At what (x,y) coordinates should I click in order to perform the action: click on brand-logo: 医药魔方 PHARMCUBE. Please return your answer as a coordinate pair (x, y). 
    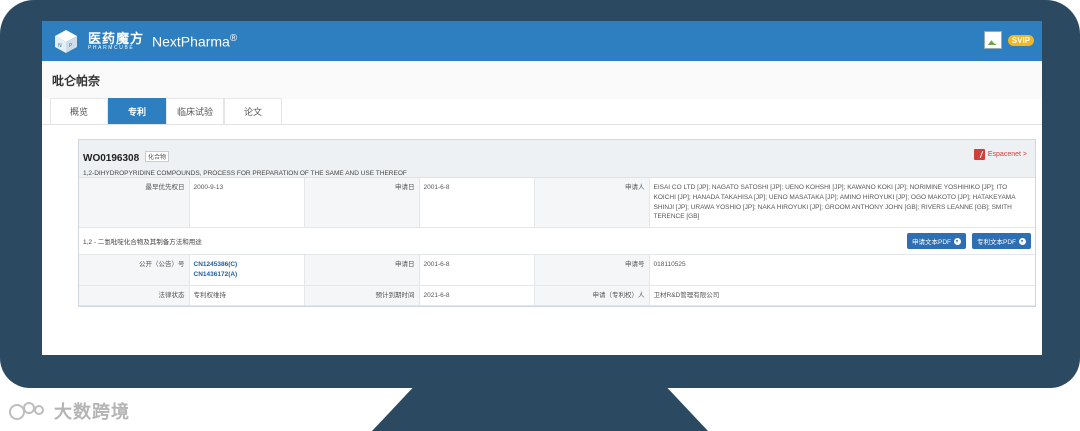
    Looking at the image, I should click on (116, 41).